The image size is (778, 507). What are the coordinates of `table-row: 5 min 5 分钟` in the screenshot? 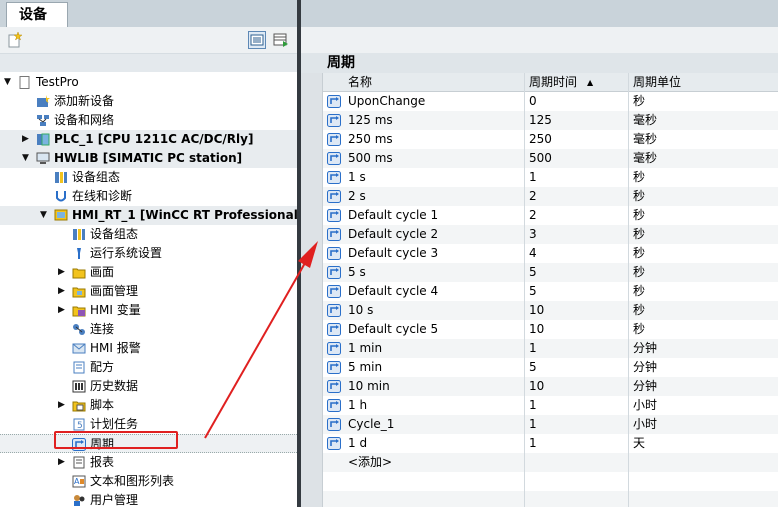 It's located at (539, 367).